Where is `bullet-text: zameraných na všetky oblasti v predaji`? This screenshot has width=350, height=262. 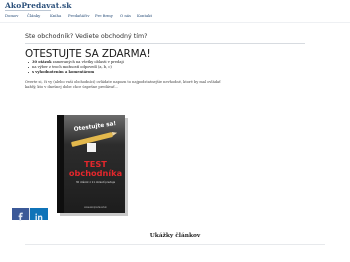
bullet-text: zameraných na všetky oblasti v predaji is located at coordinates (87, 62).